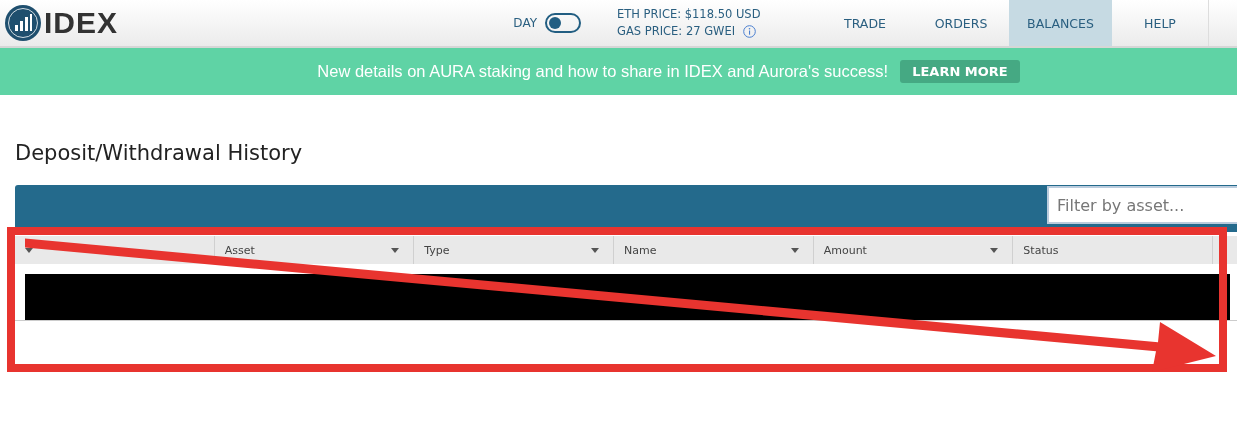 This screenshot has height=432, width=1237. What do you see at coordinates (159, 154) in the screenshot?
I see `page-title: Deposit/Withdrawal History` at bounding box center [159, 154].